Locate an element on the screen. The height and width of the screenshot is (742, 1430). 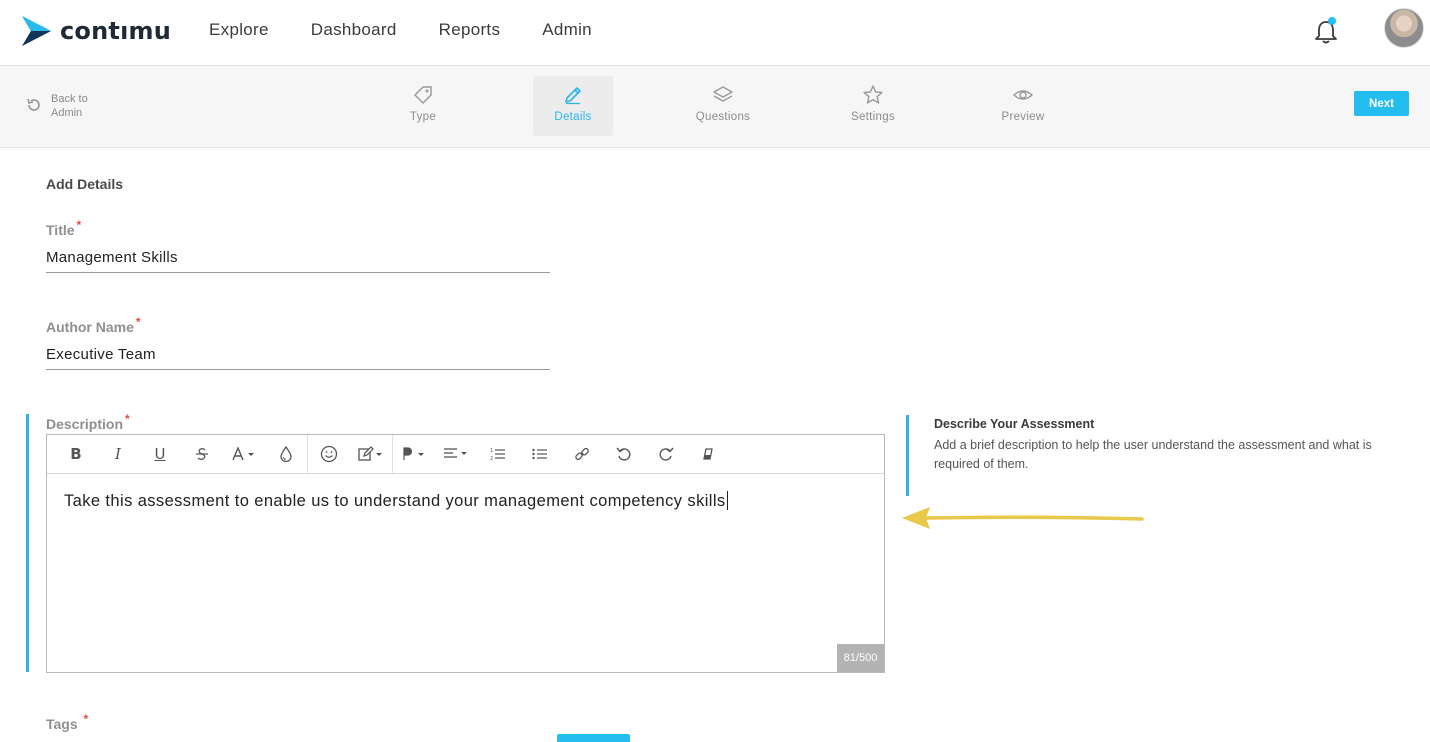
tags-label: Tags * is located at coordinates (67, 722).